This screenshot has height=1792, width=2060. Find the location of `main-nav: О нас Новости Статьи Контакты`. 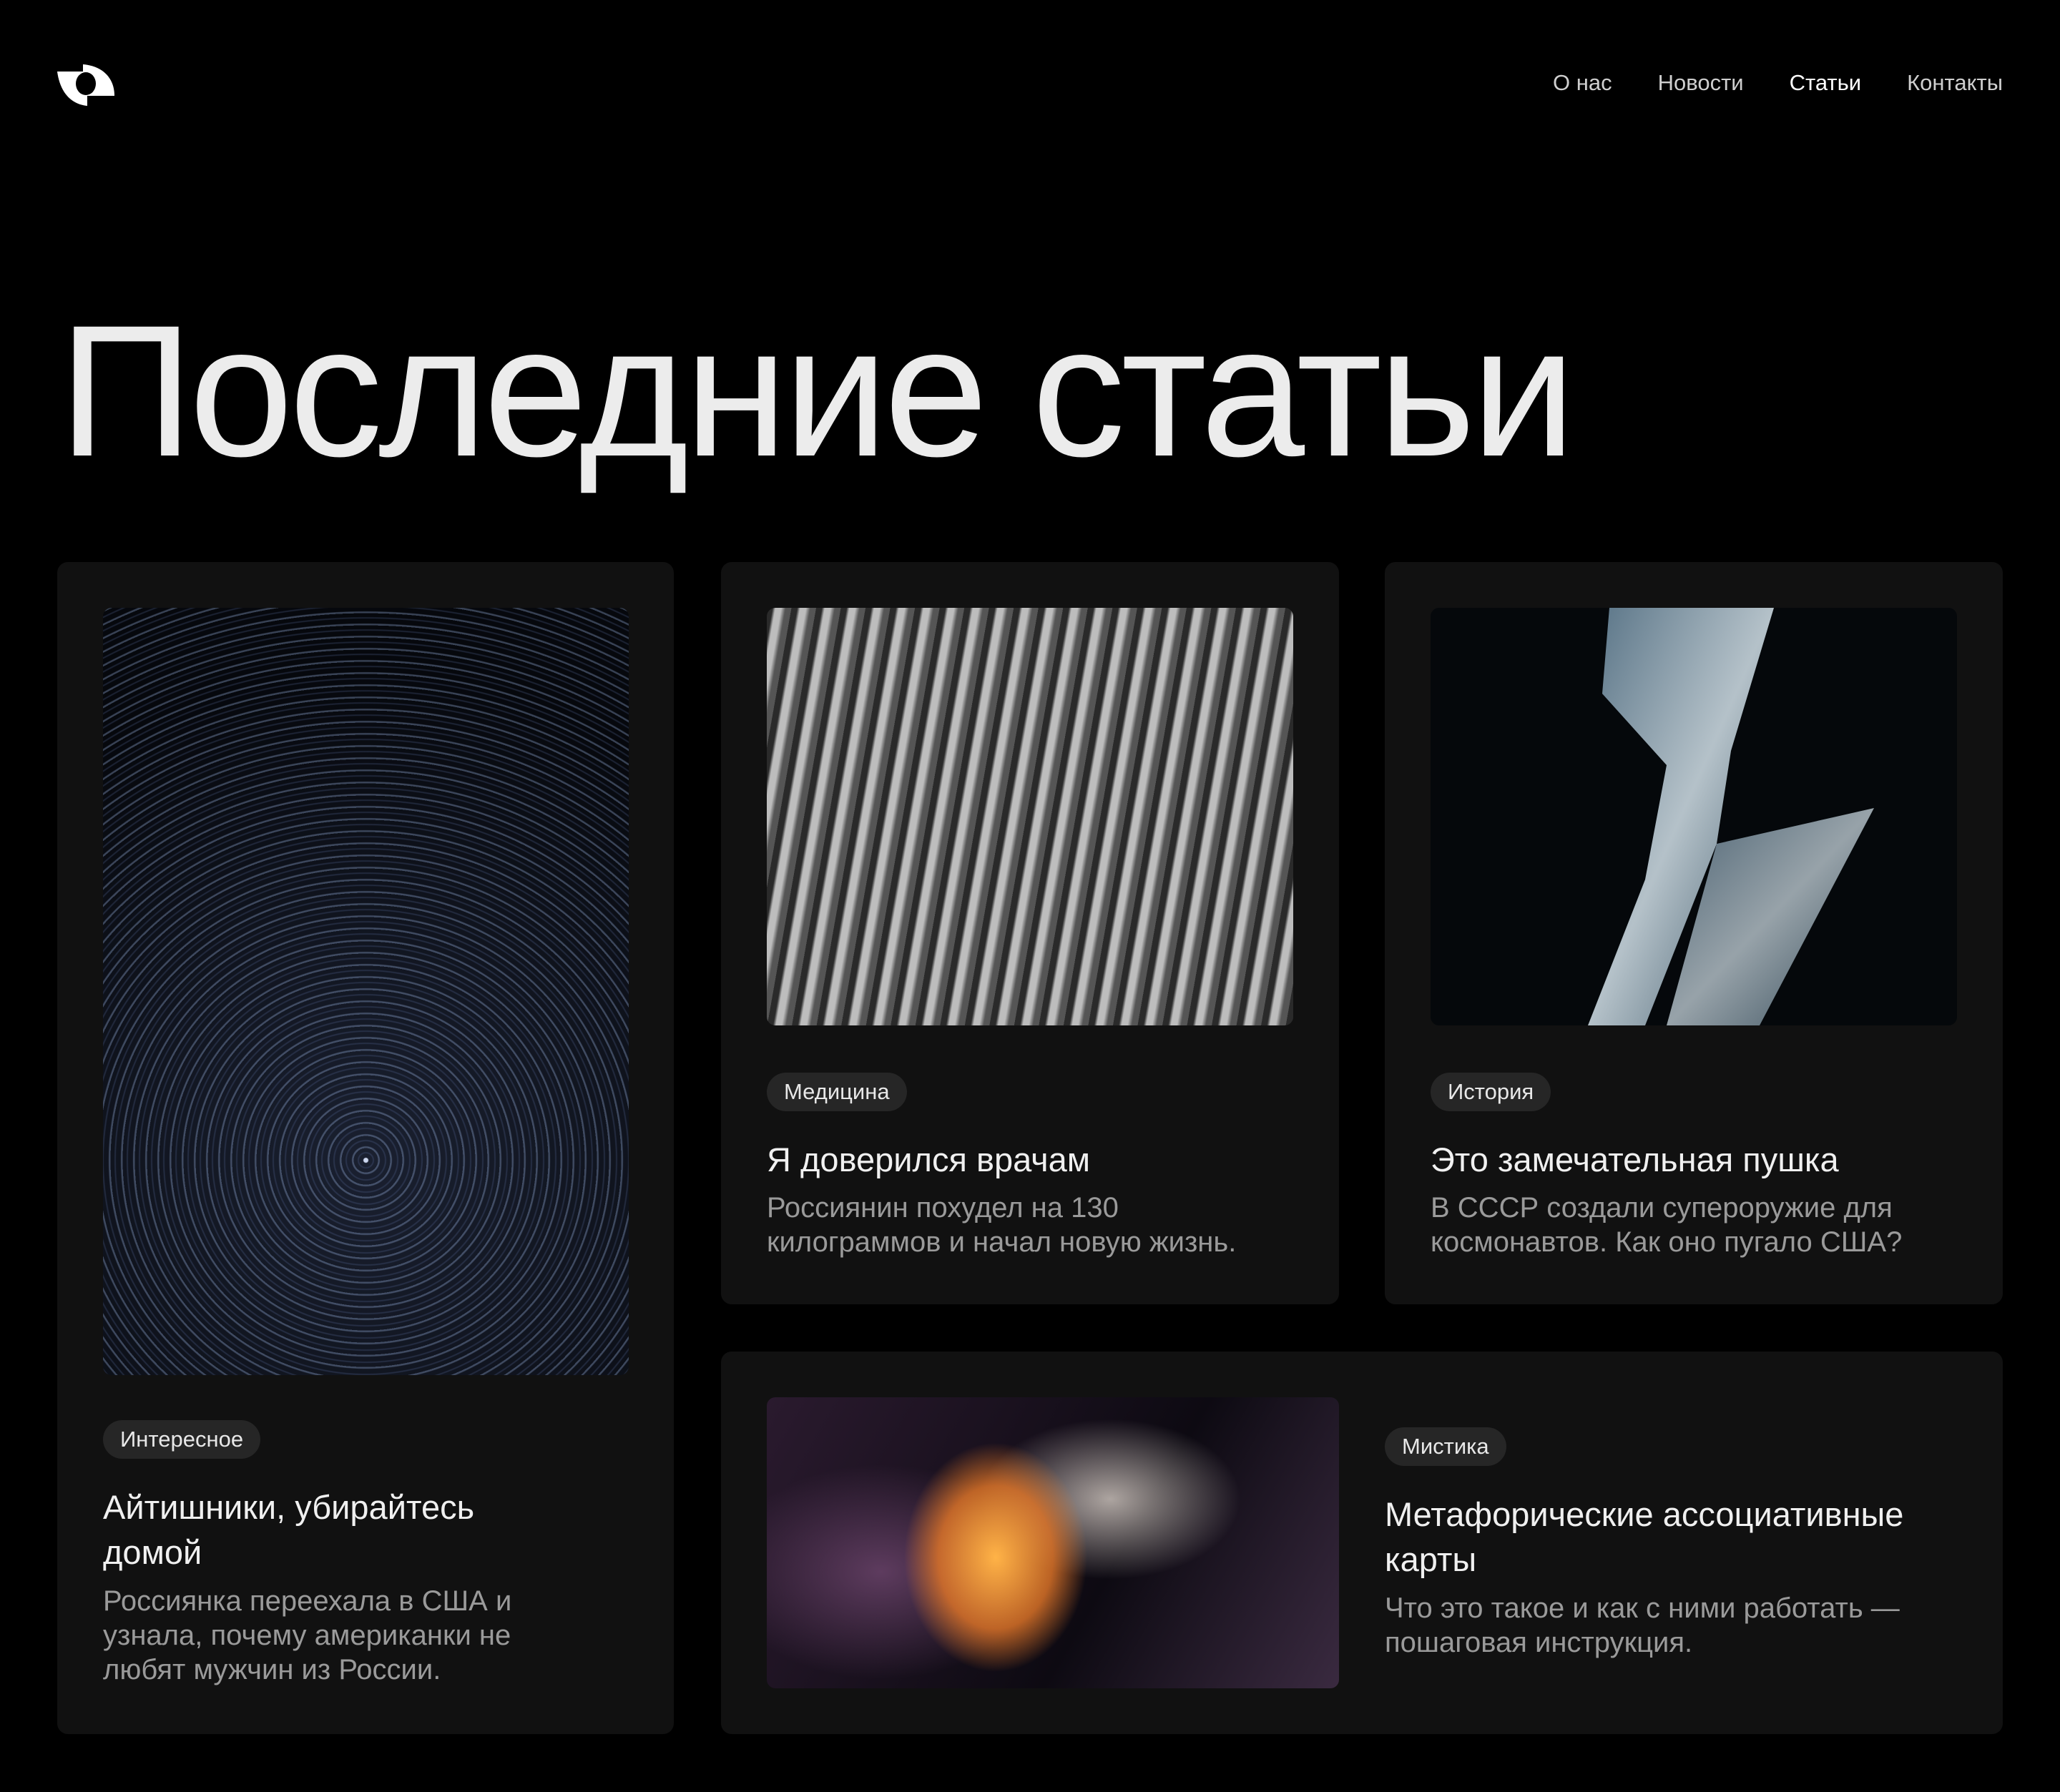

main-nav: О нас Новости Статьи Контакты is located at coordinates (1778, 83).